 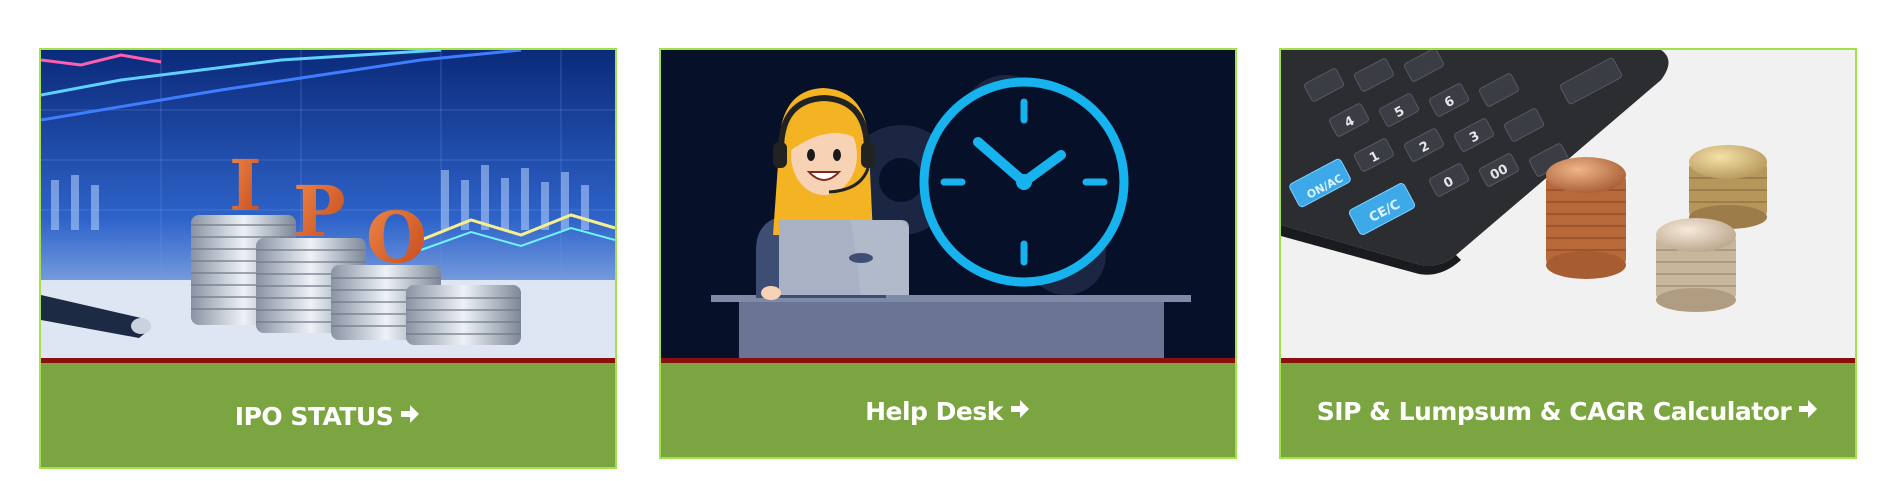 I want to click on ipo-status-label: IPO STATUS, so click(x=314, y=416).